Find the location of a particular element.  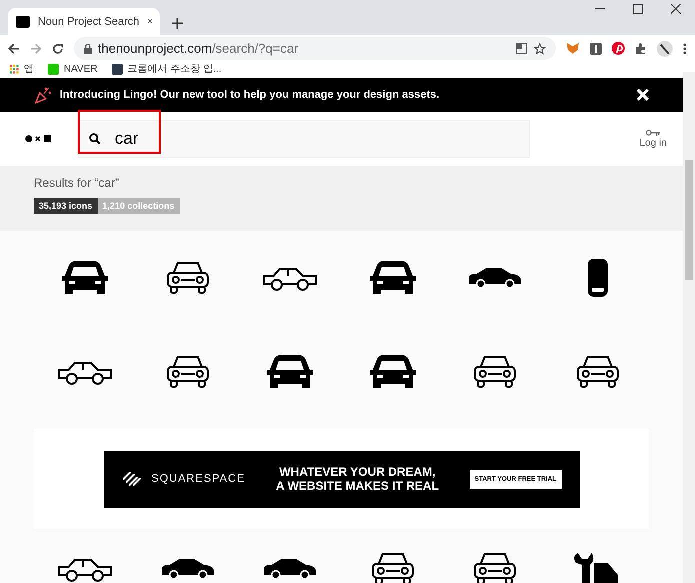

party-popper-icon is located at coordinates (44, 95).